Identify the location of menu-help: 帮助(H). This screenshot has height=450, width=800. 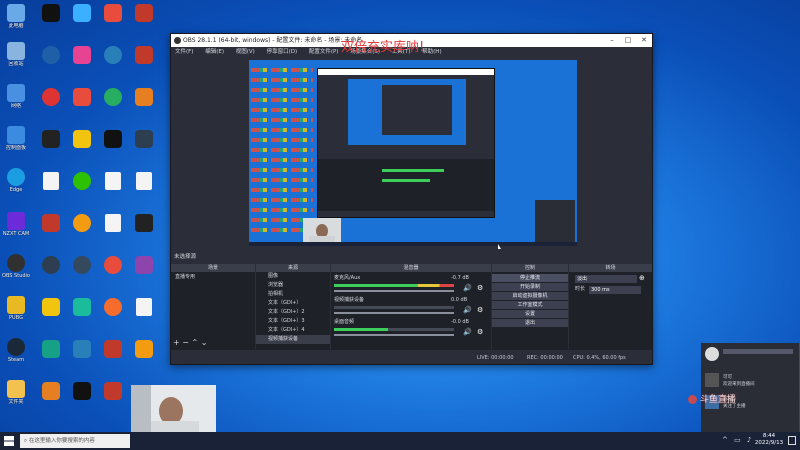
(431, 52).